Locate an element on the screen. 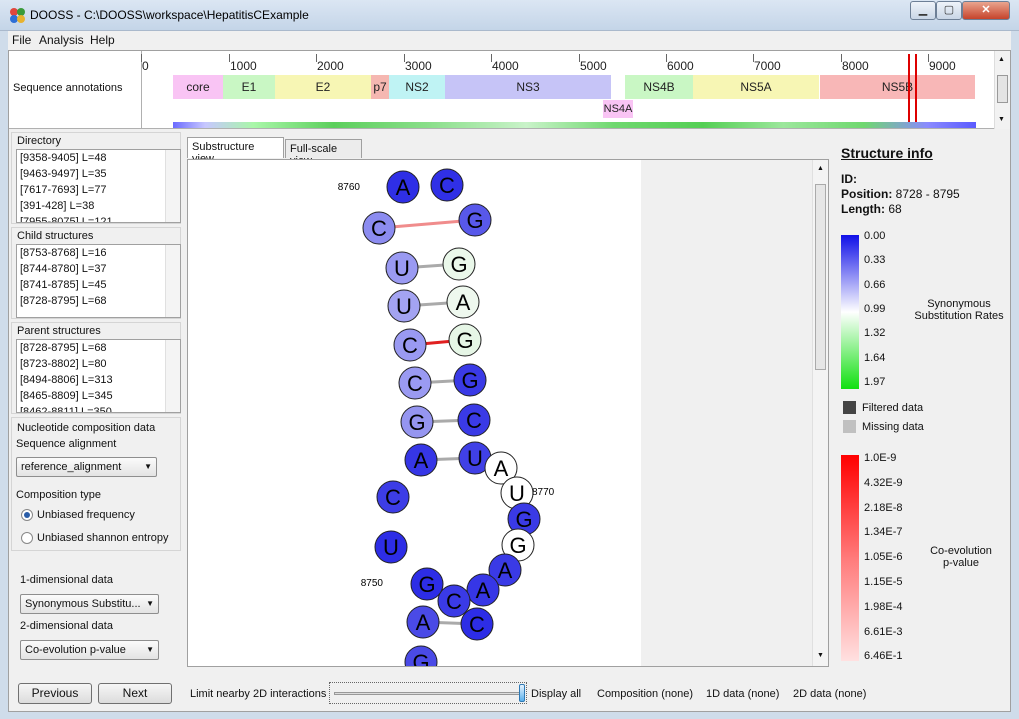 The image size is (1019, 719). alignment-label: Sequence alignment is located at coordinates (66, 444).